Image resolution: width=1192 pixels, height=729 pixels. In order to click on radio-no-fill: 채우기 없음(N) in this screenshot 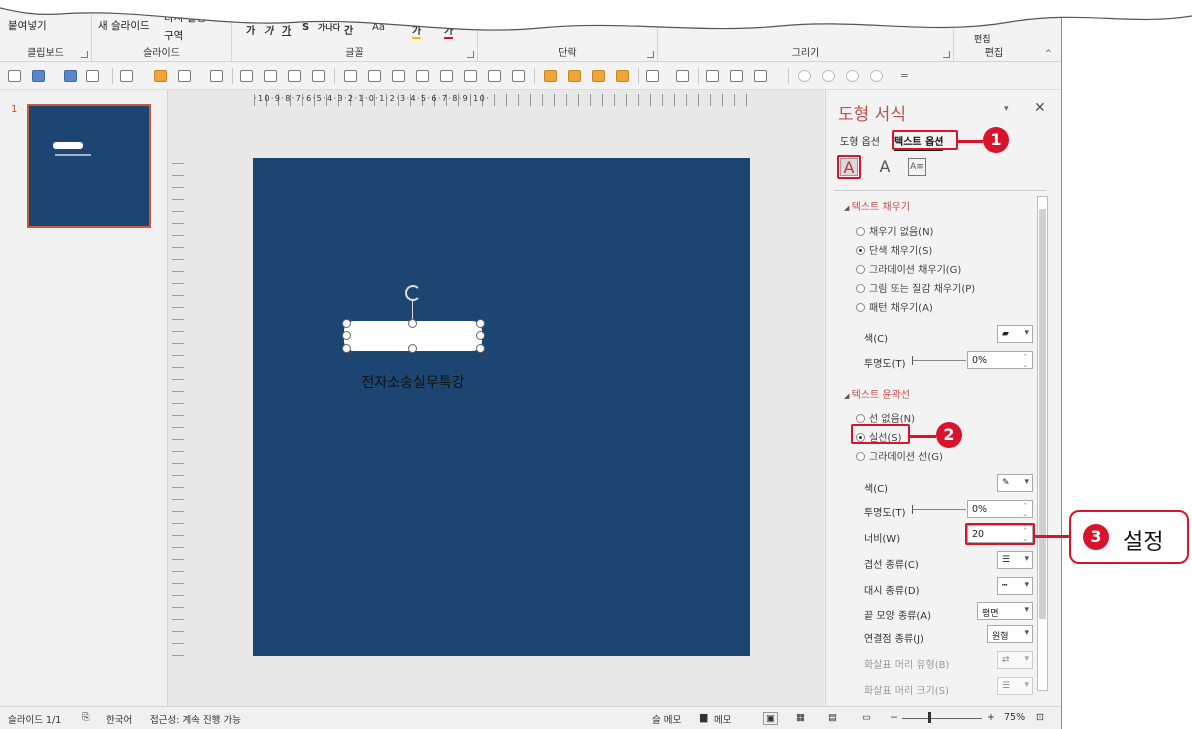, I will do `click(894, 230)`.